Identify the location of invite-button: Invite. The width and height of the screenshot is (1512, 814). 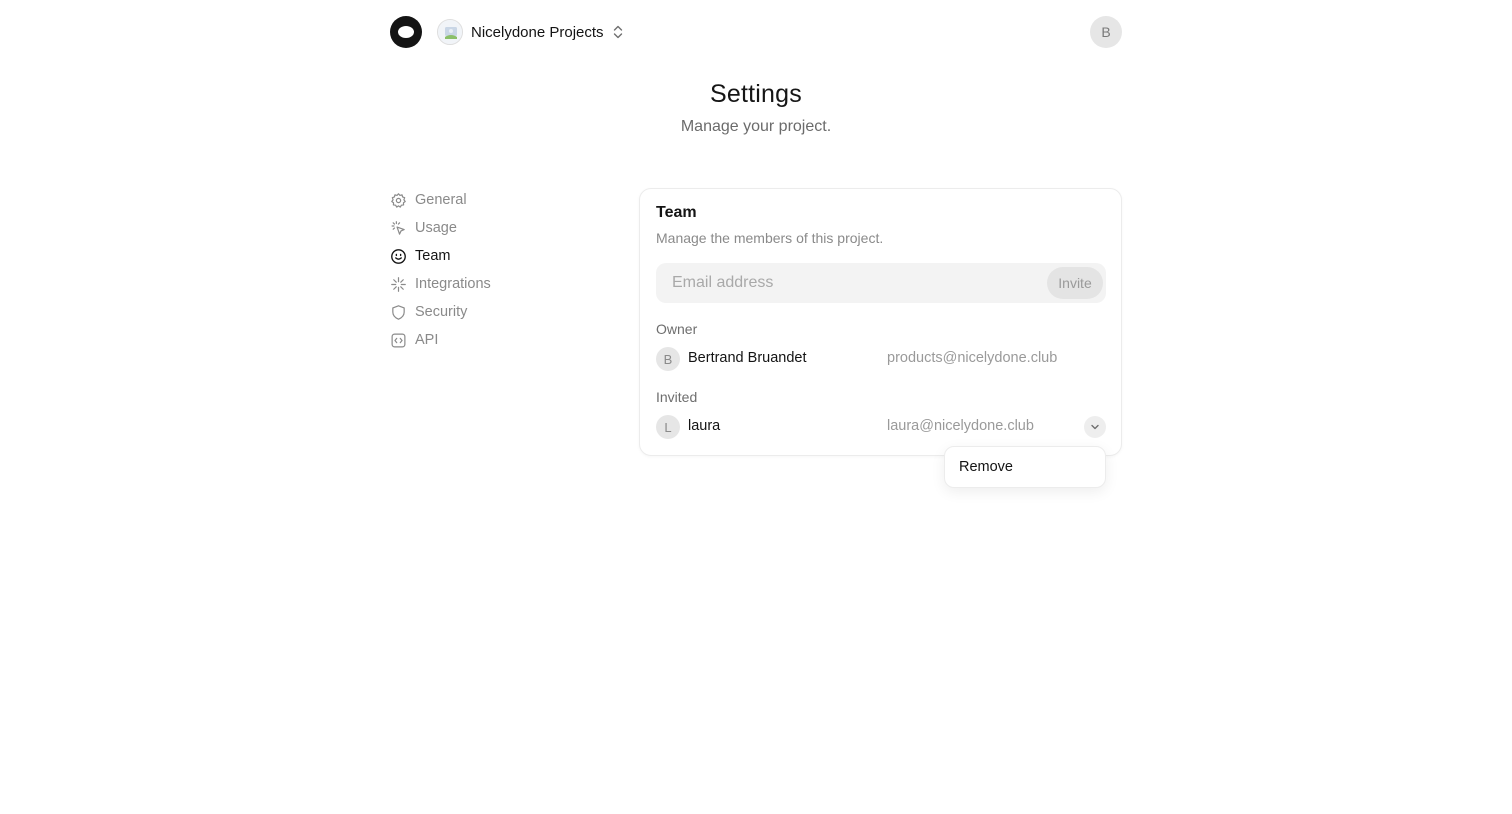
(1075, 283).